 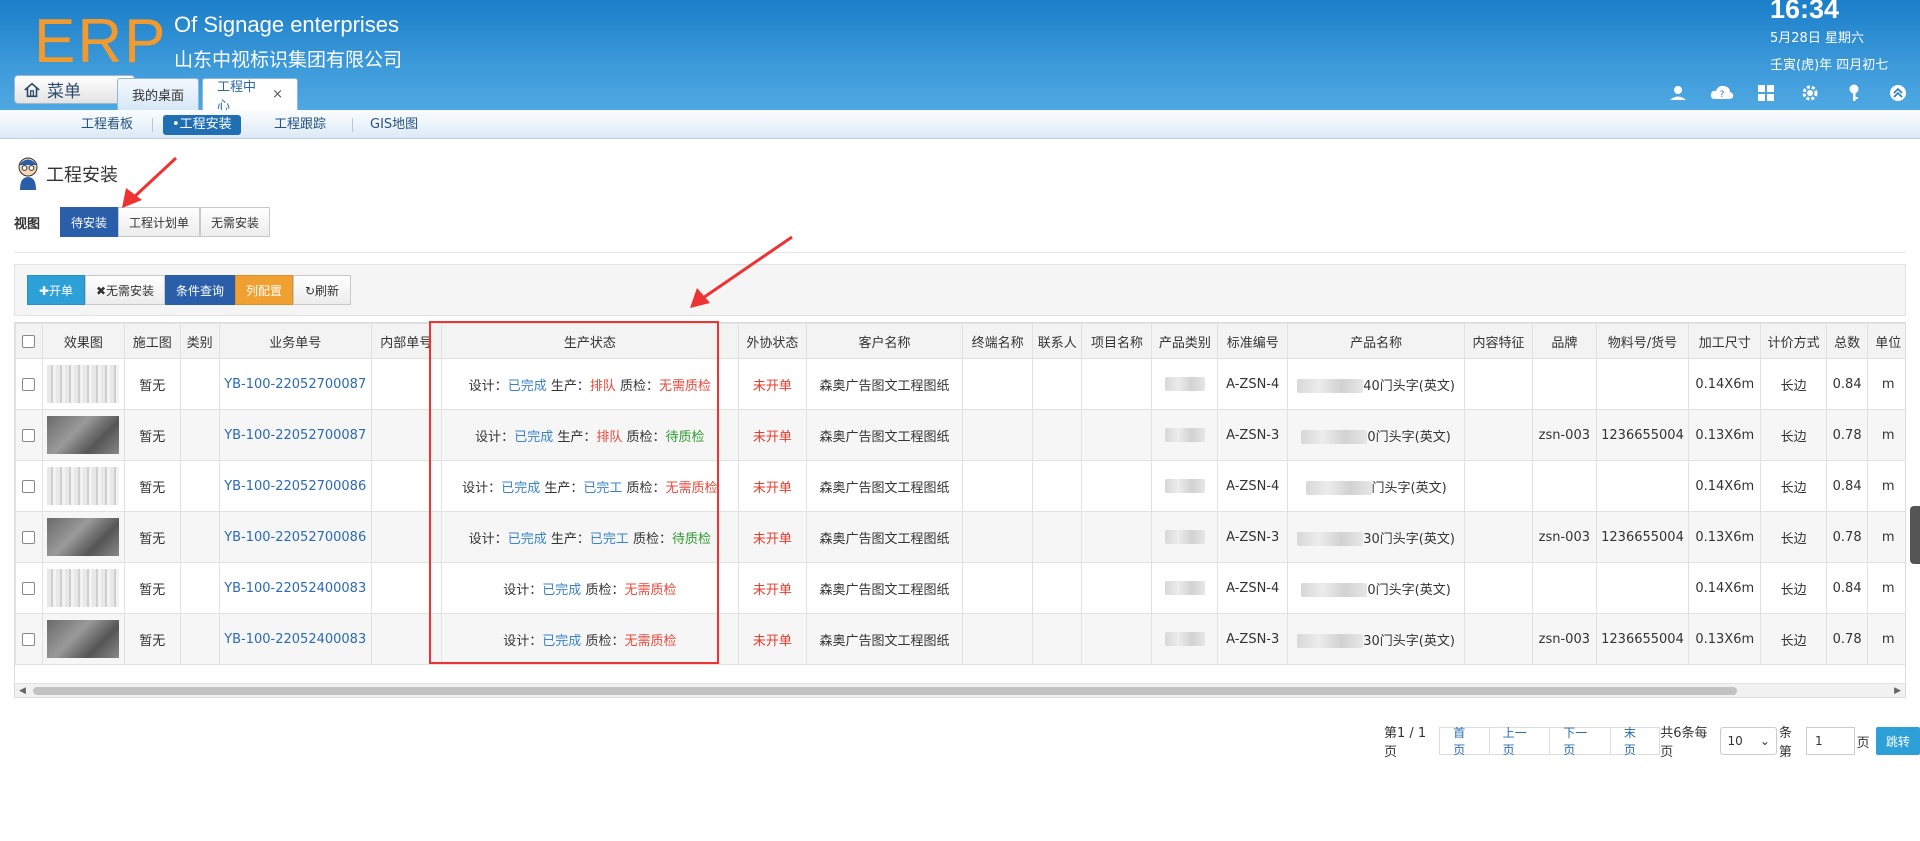 I want to click on product-name-cell: 0门头字(英文), so click(x=1376, y=435).